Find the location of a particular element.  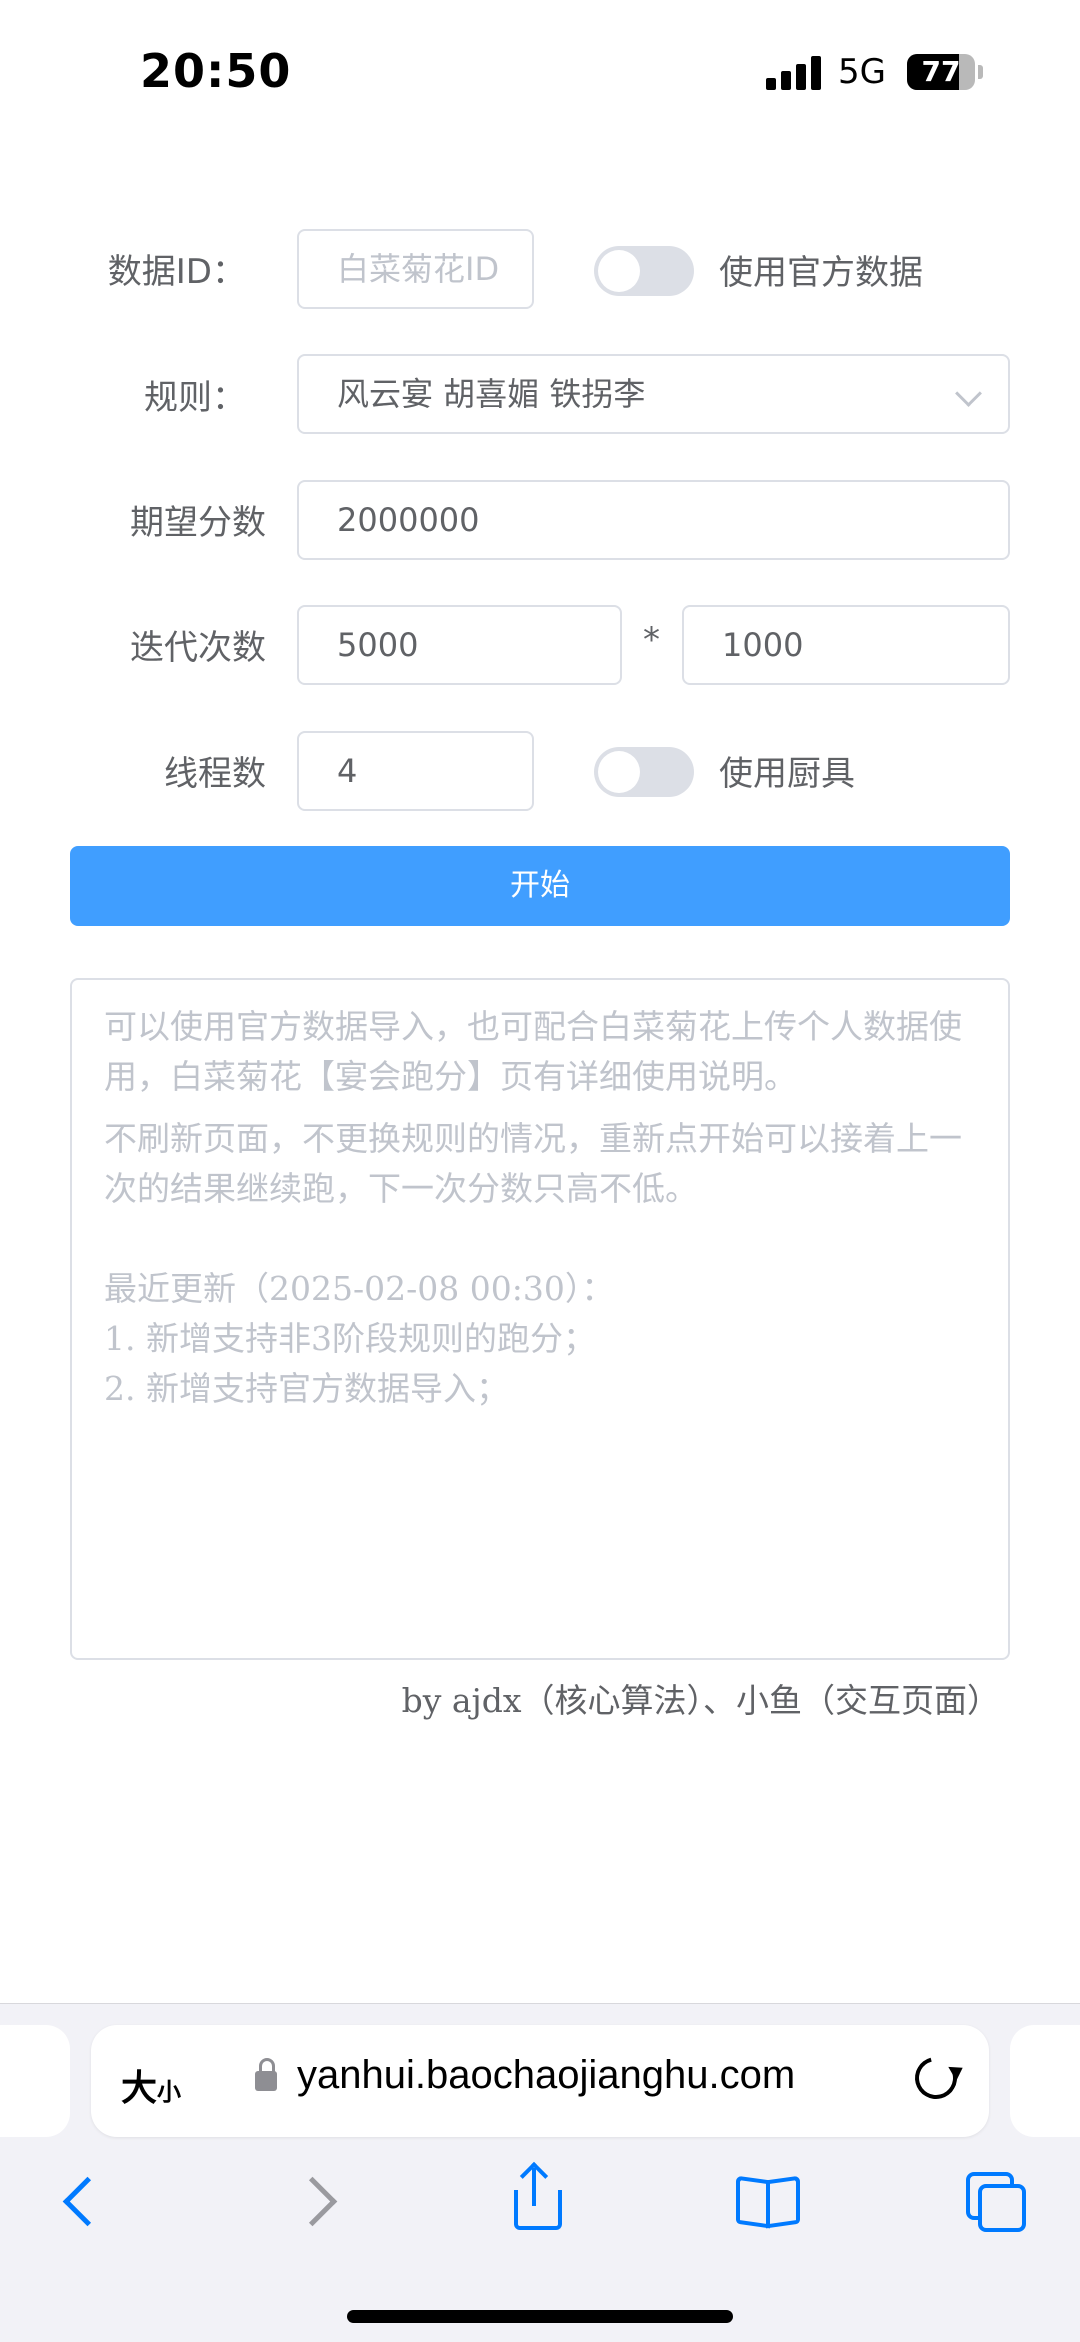

chevron-down-icon is located at coordinates (968, 393).